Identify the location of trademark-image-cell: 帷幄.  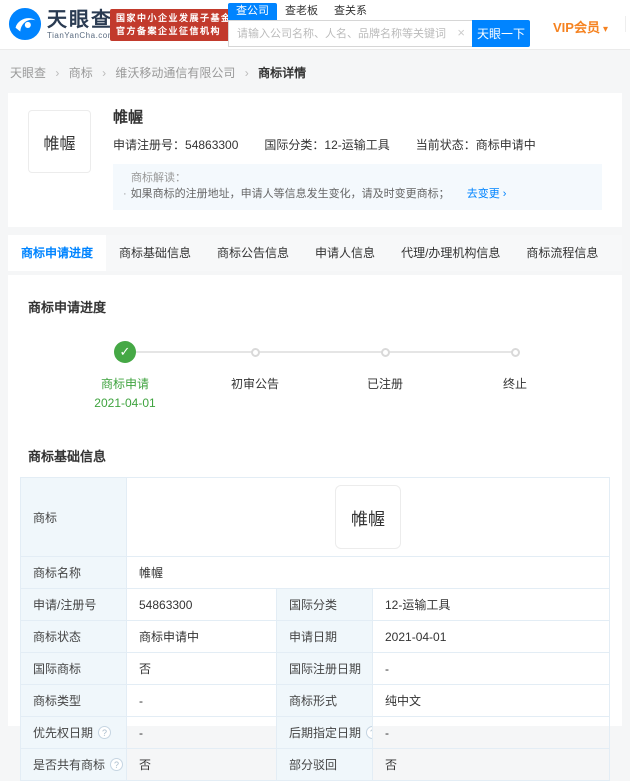
(368, 517).